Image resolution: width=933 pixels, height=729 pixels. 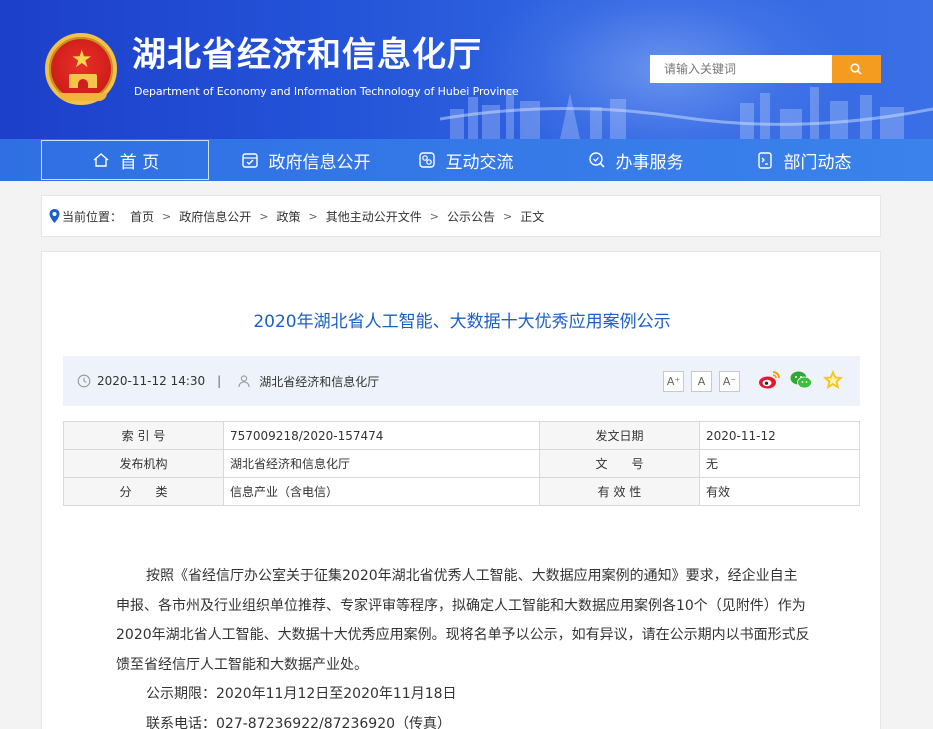 I want to click on index-number-value: 757009218/2020-157474, so click(x=381, y=435).